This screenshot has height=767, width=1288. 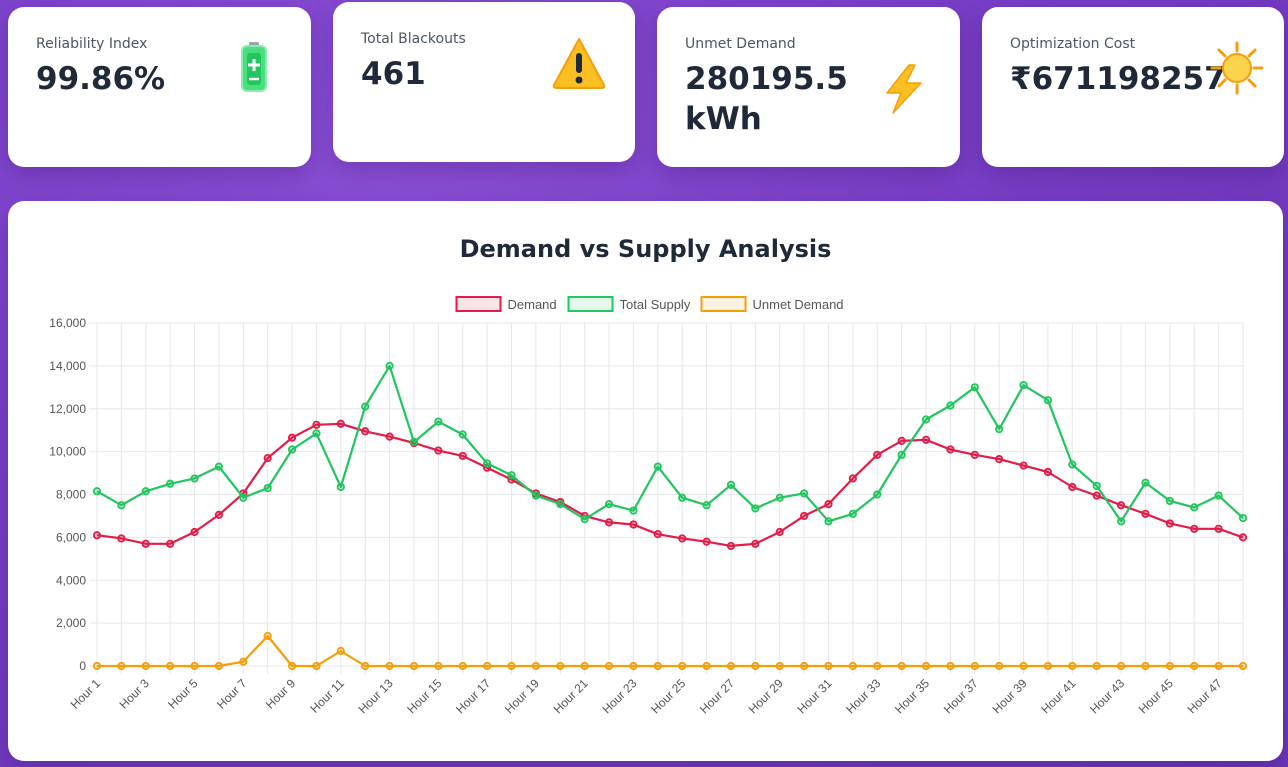 What do you see at coordinates (281, 694) in the screenshot?
I see `x-tick-label: Hour 9` at bounding box center [281, 694].